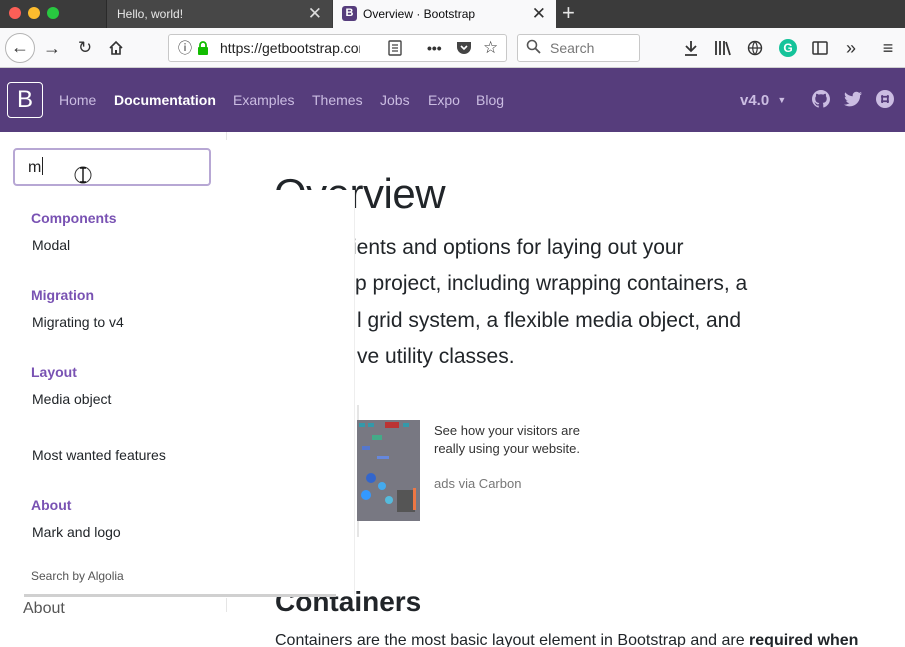  Describe the element at coordinates (150, 14) in the screenshot. I see `tab-title: Hello, world!` at that location.